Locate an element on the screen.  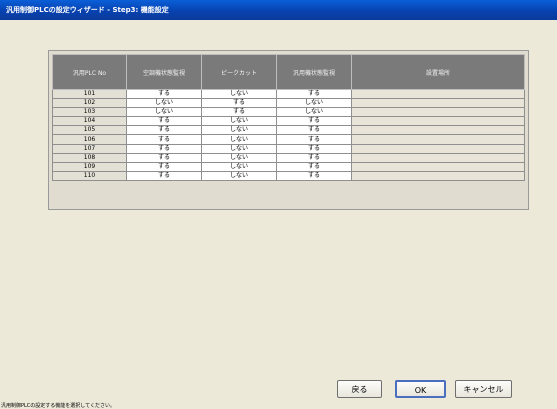
cell-plc-no: 106 is located at coordinates (89, 139).